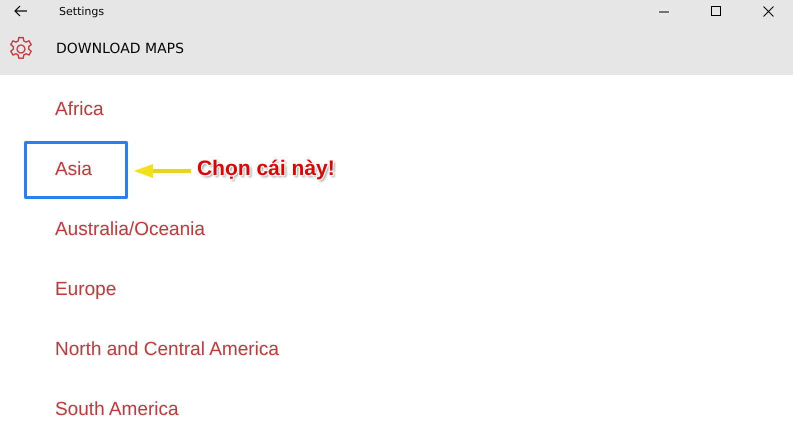 Image resolution: width=793 pixels, height=435 pixels. Describe the element at coordinates (76, 170) in the screenshot. I see `region-link: Asia` at that location.